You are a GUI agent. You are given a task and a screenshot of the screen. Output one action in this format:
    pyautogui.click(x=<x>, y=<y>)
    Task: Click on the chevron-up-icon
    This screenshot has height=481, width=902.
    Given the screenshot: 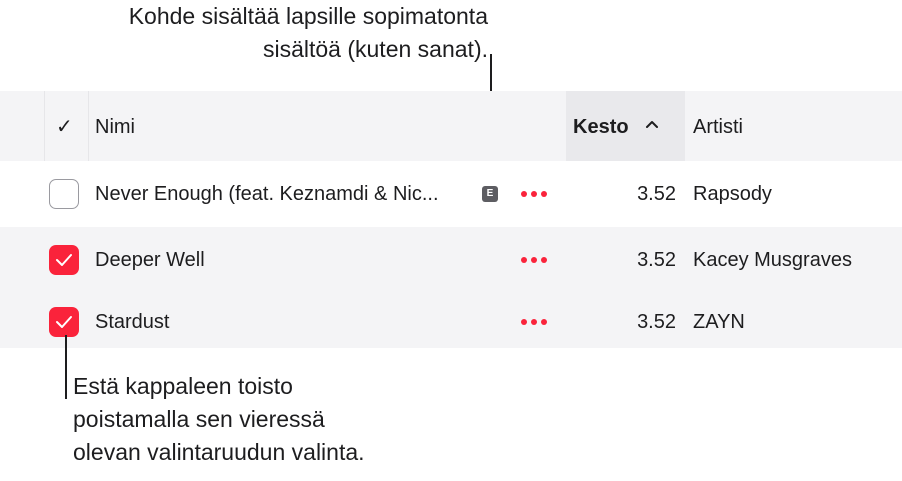 What is the action you would take?
    pyautogui.click(x=652, y=125)
    